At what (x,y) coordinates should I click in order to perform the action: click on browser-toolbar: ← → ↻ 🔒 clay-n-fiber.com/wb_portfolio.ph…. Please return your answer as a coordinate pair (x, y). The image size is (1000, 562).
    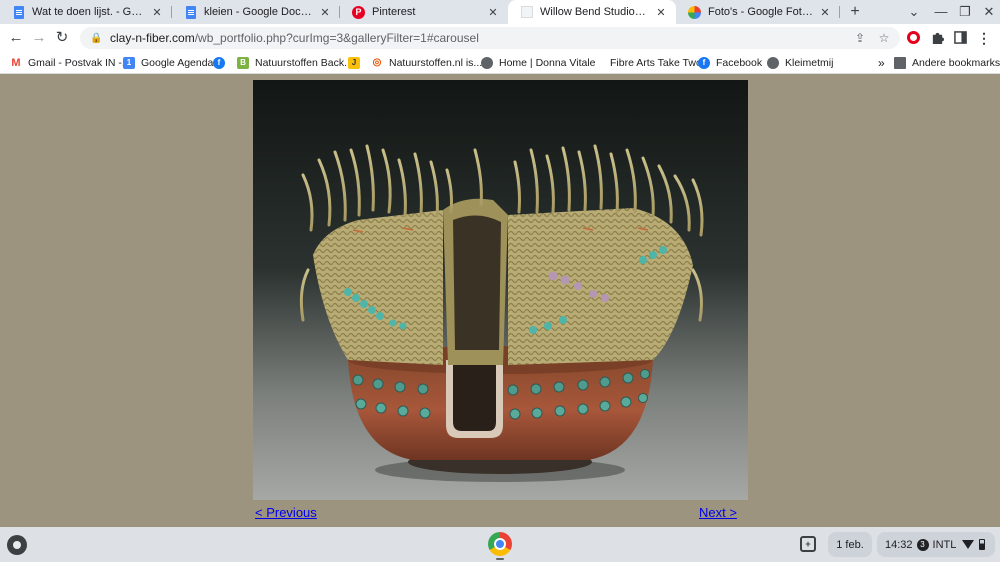
    Looking at the image, I should click on (500, 37).